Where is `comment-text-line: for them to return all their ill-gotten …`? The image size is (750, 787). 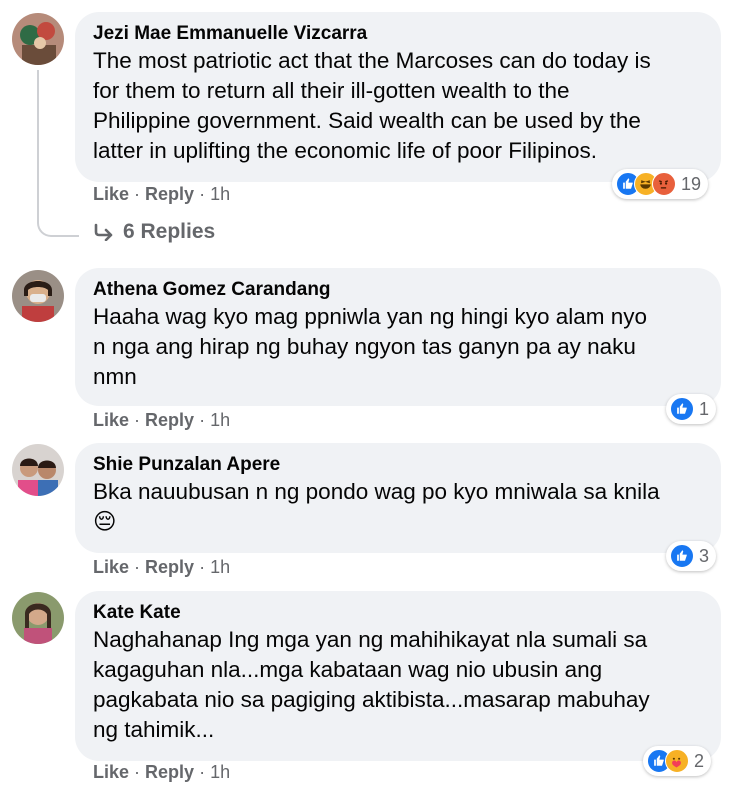
comment-text-line: for them to return all their ill-gotten … is located at coordinates (331, 90).